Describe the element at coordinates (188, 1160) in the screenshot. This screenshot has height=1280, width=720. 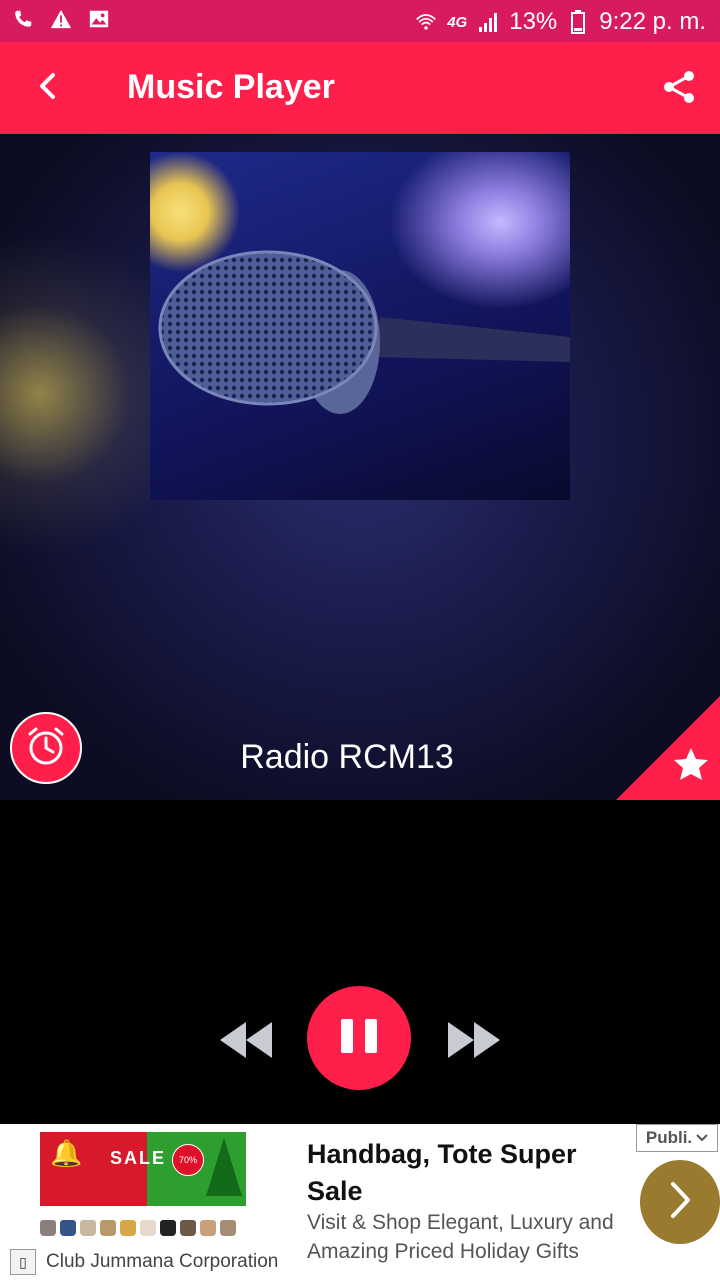
I see `ad-discount-badge: 70%` at that location.